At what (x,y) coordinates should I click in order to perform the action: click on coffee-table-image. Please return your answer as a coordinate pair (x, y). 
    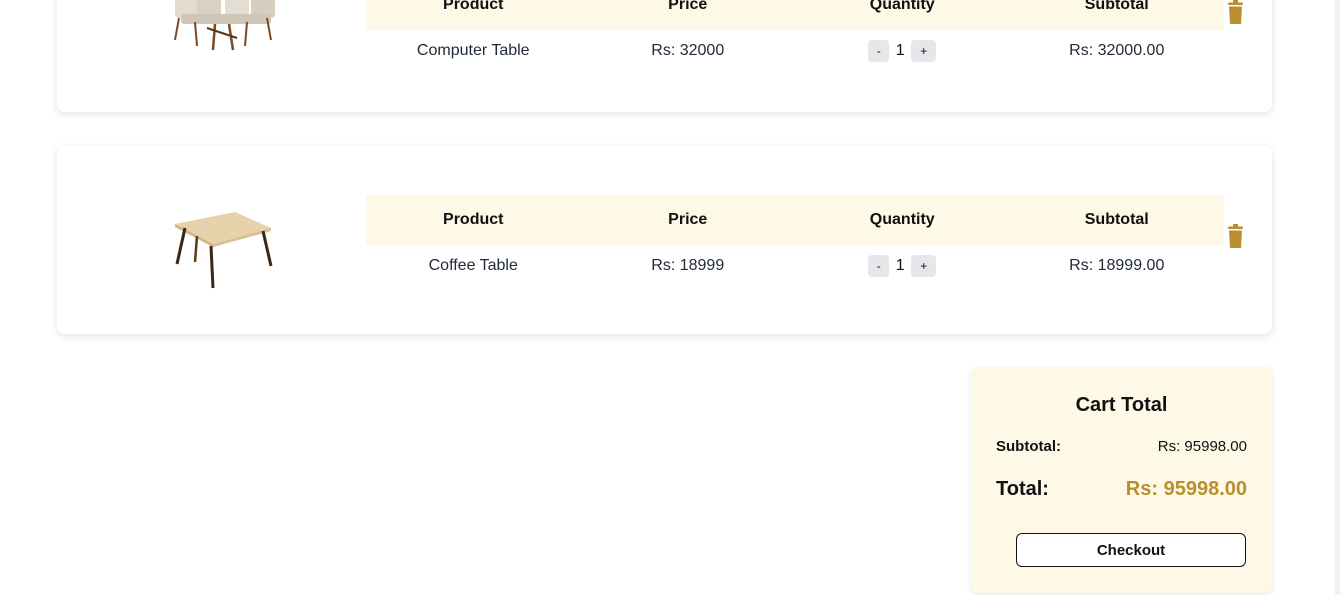
    Looking at the image, I should click on (224, 250).